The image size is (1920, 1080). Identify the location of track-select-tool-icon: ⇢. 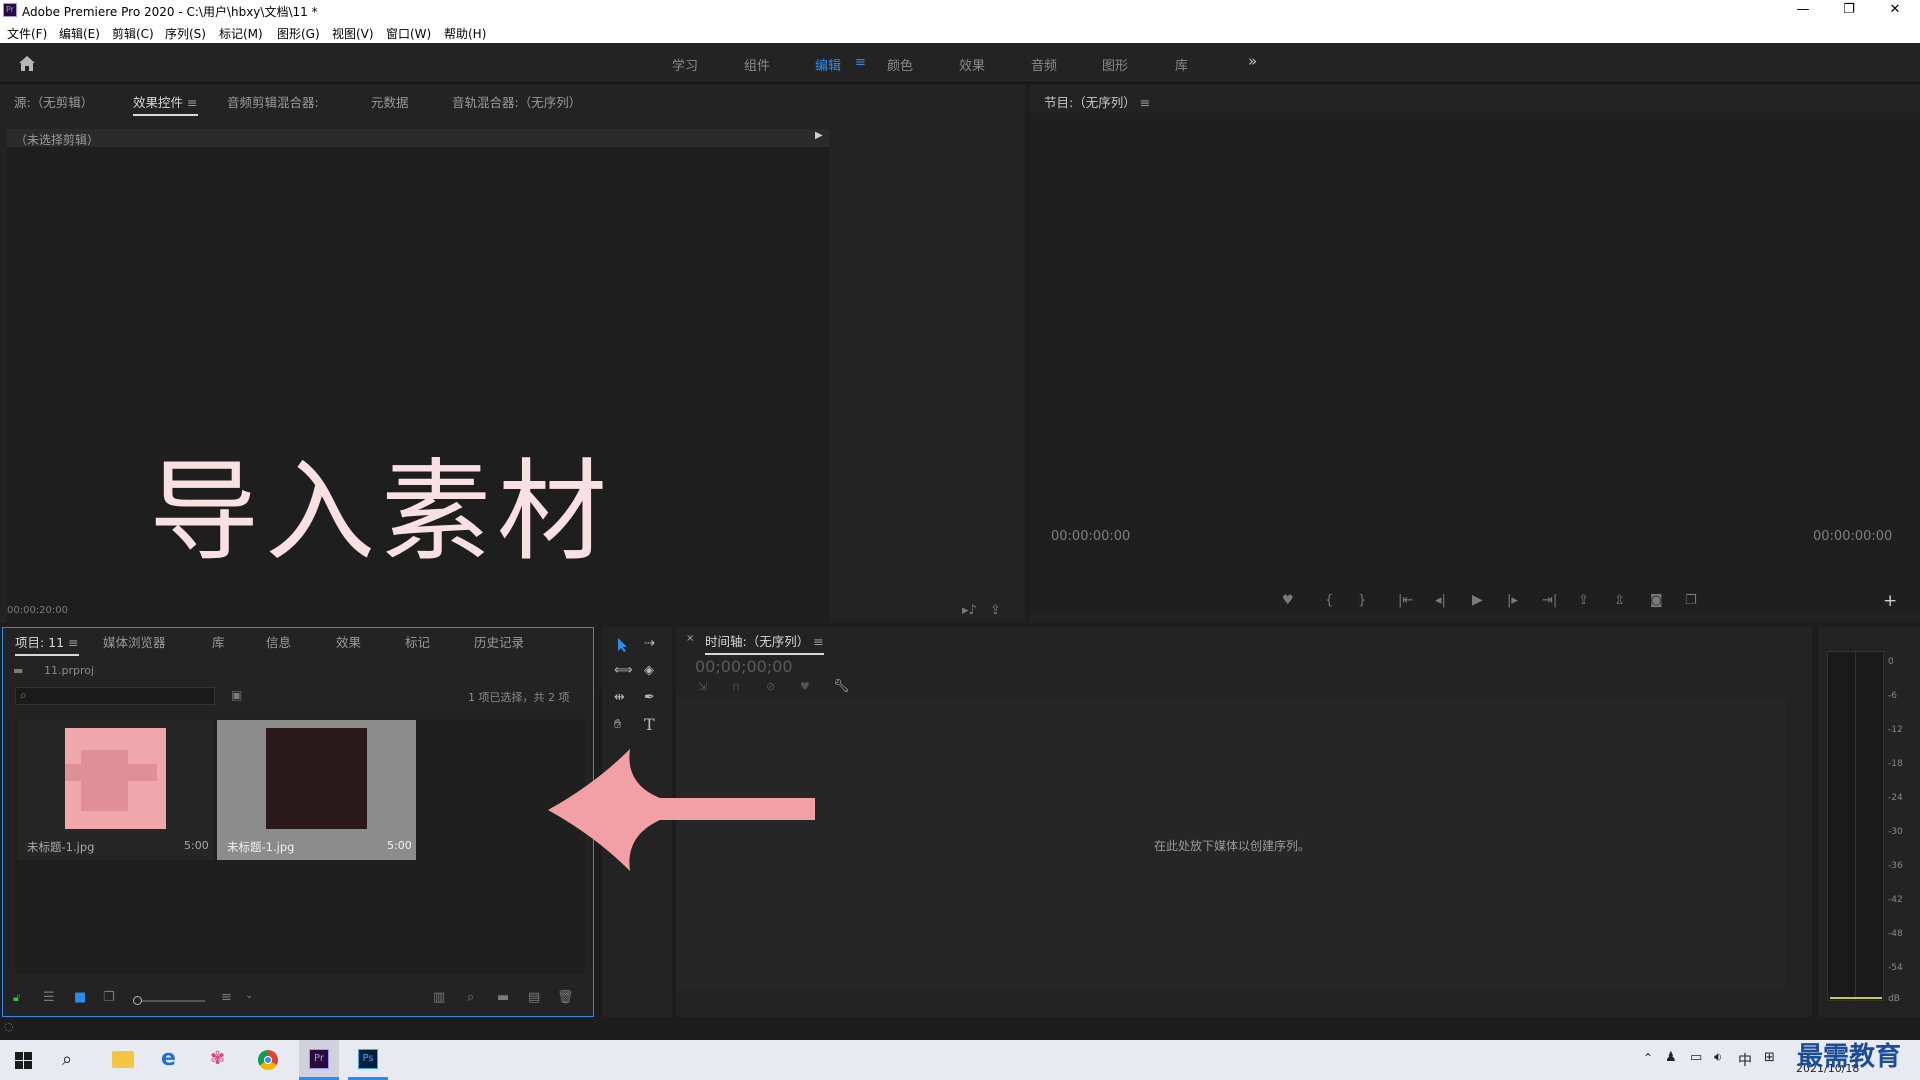
(649, 643).